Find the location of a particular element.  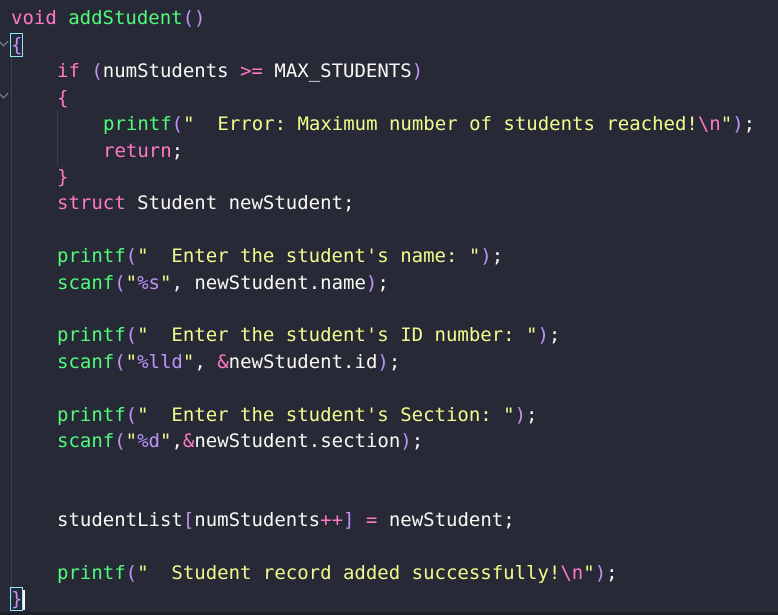

code-line-scanf-id: scanf("%lld", &newStudent.id); is located at coordinates (228, 362).